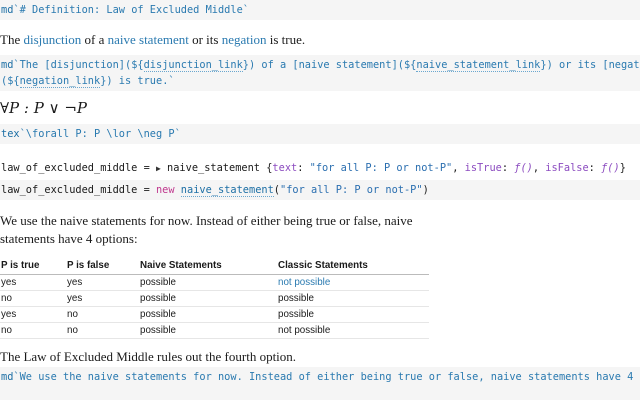 The width and height of the screenshot is (640, 400). What do you see at coordinates (158, 168) in the screenshot?
I see `expand-triangle-icon: ▶` at bounding box center [158, 168].